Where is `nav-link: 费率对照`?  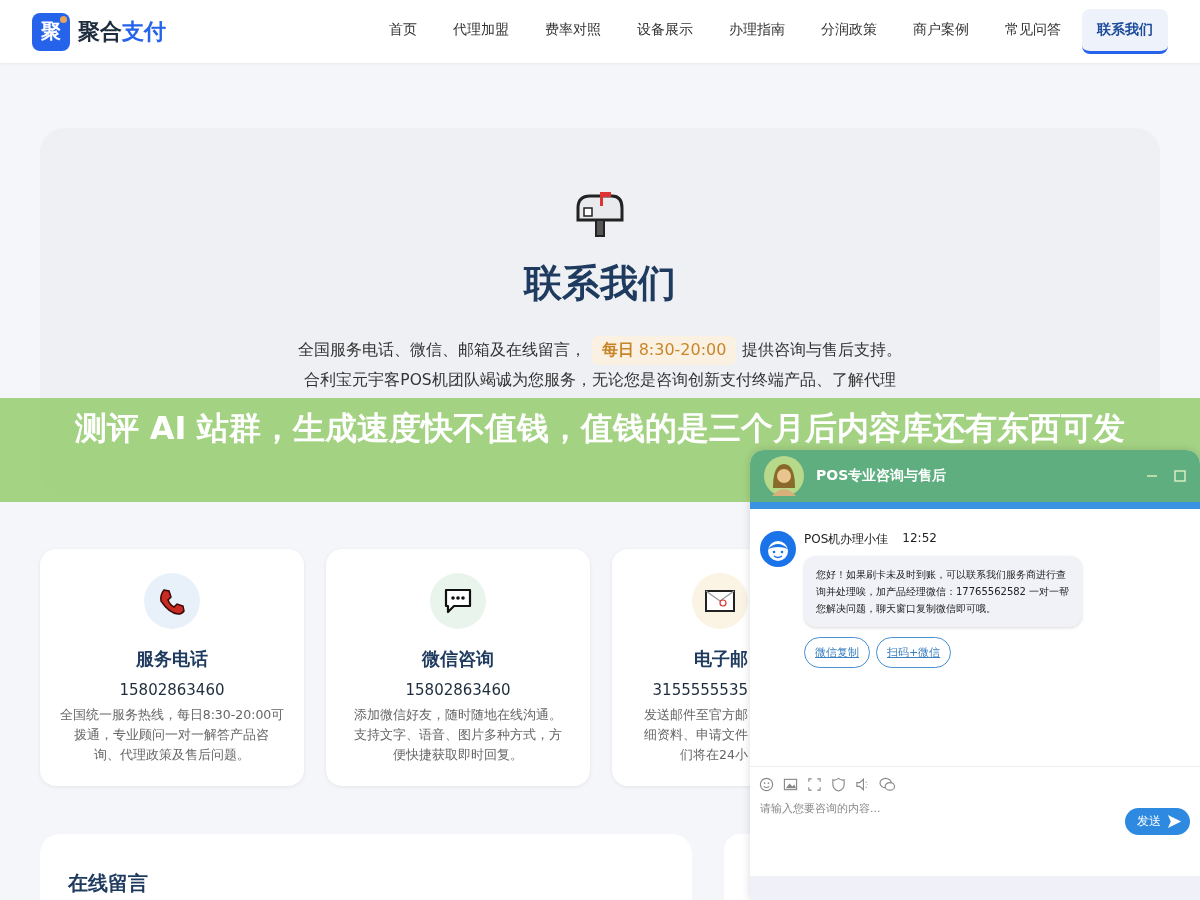
nav-link: 费率对照 is located at coordinates (573, 31).